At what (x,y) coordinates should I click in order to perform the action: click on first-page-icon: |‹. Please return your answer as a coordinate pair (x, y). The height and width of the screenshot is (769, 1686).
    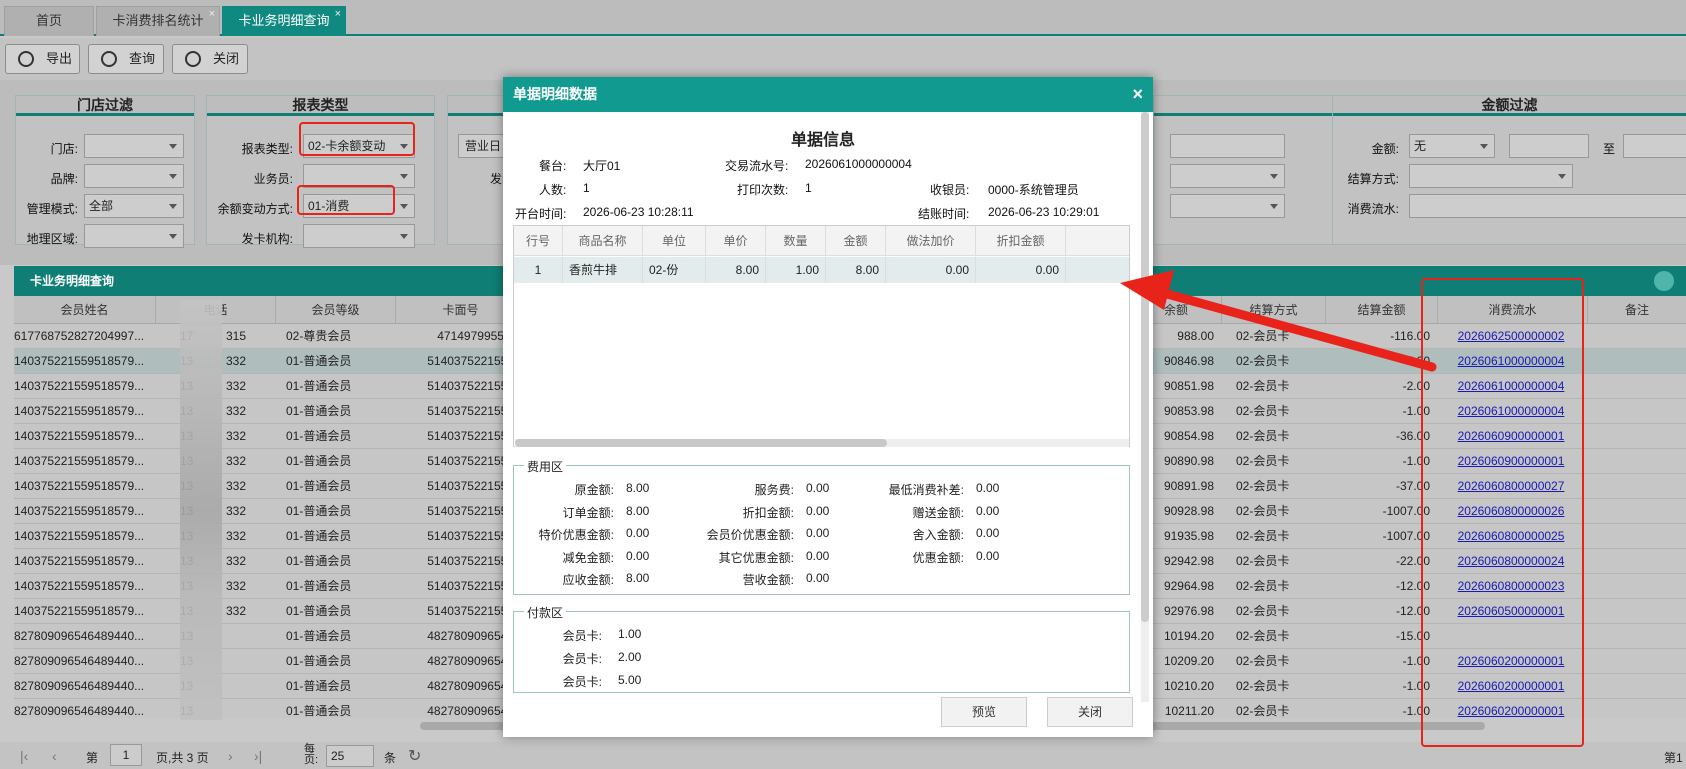
    Looking at the image, I should click on (24, 756).